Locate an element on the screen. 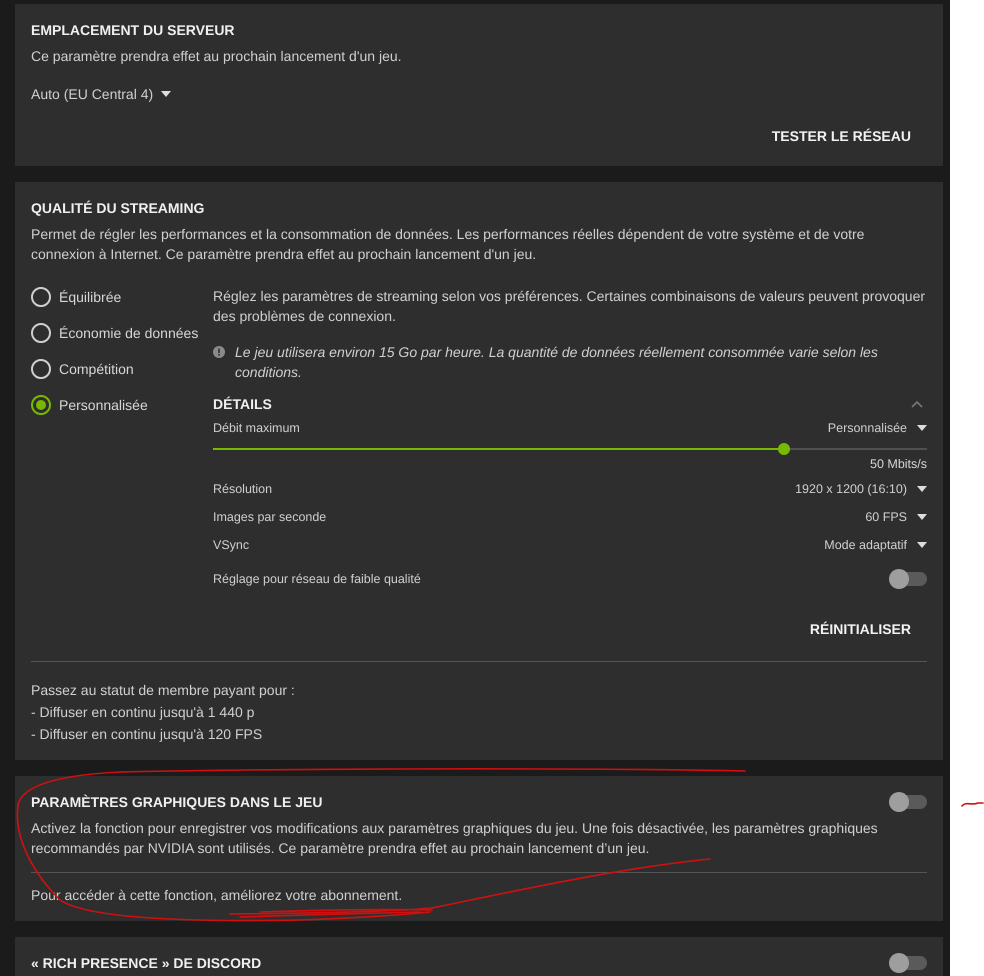 The width and height of the screenshot is (984, 976). server-dropdown: Auto (EU Central 4) is located at coordinates (101, 94).